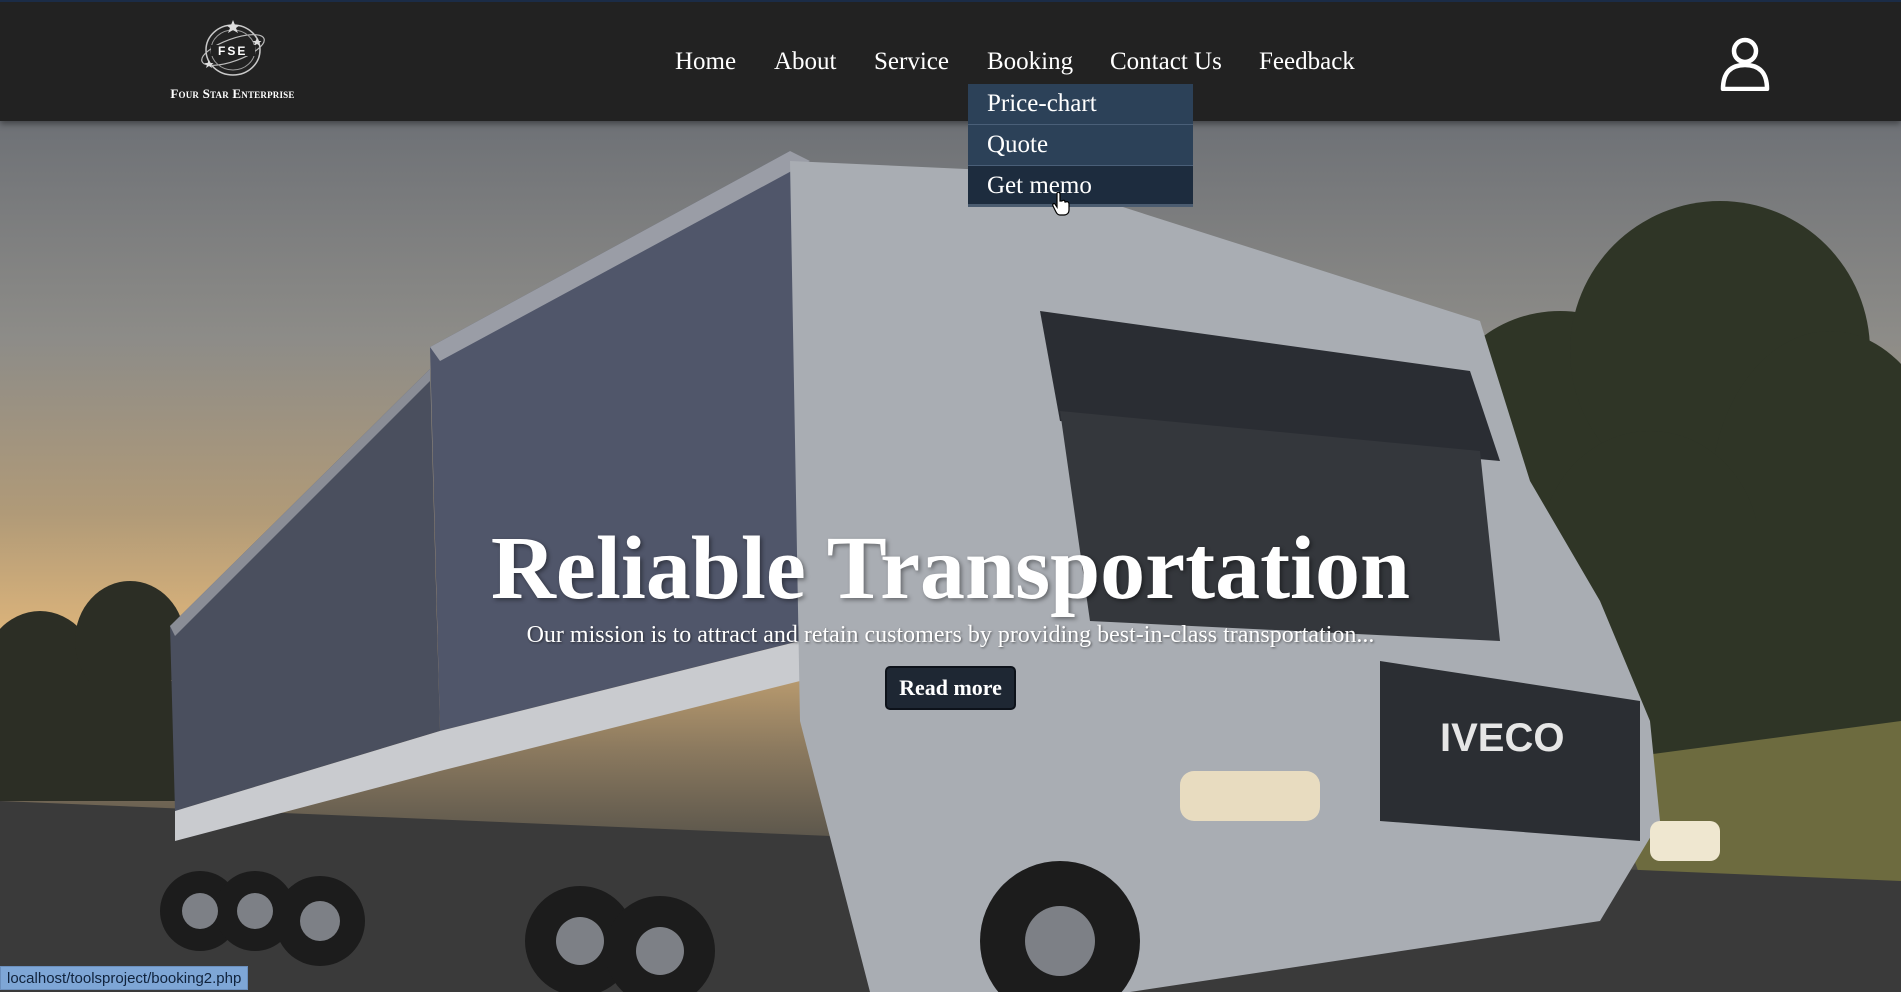 The image size is (1901, 992). I want to click on truck-badge: IVECO, so click(1502, 738).